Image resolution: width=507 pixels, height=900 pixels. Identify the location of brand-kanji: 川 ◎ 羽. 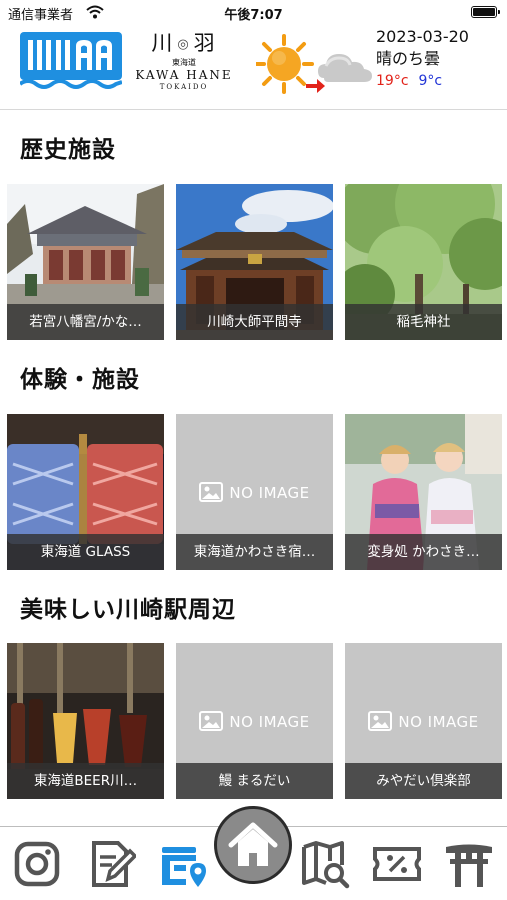
(184, 44).